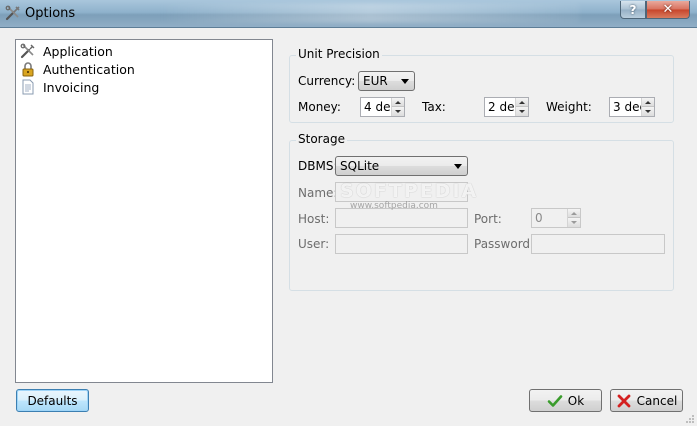 The height and width of the screenshot is (426, 697). I want to click on lock-icon, so click(28, 69).